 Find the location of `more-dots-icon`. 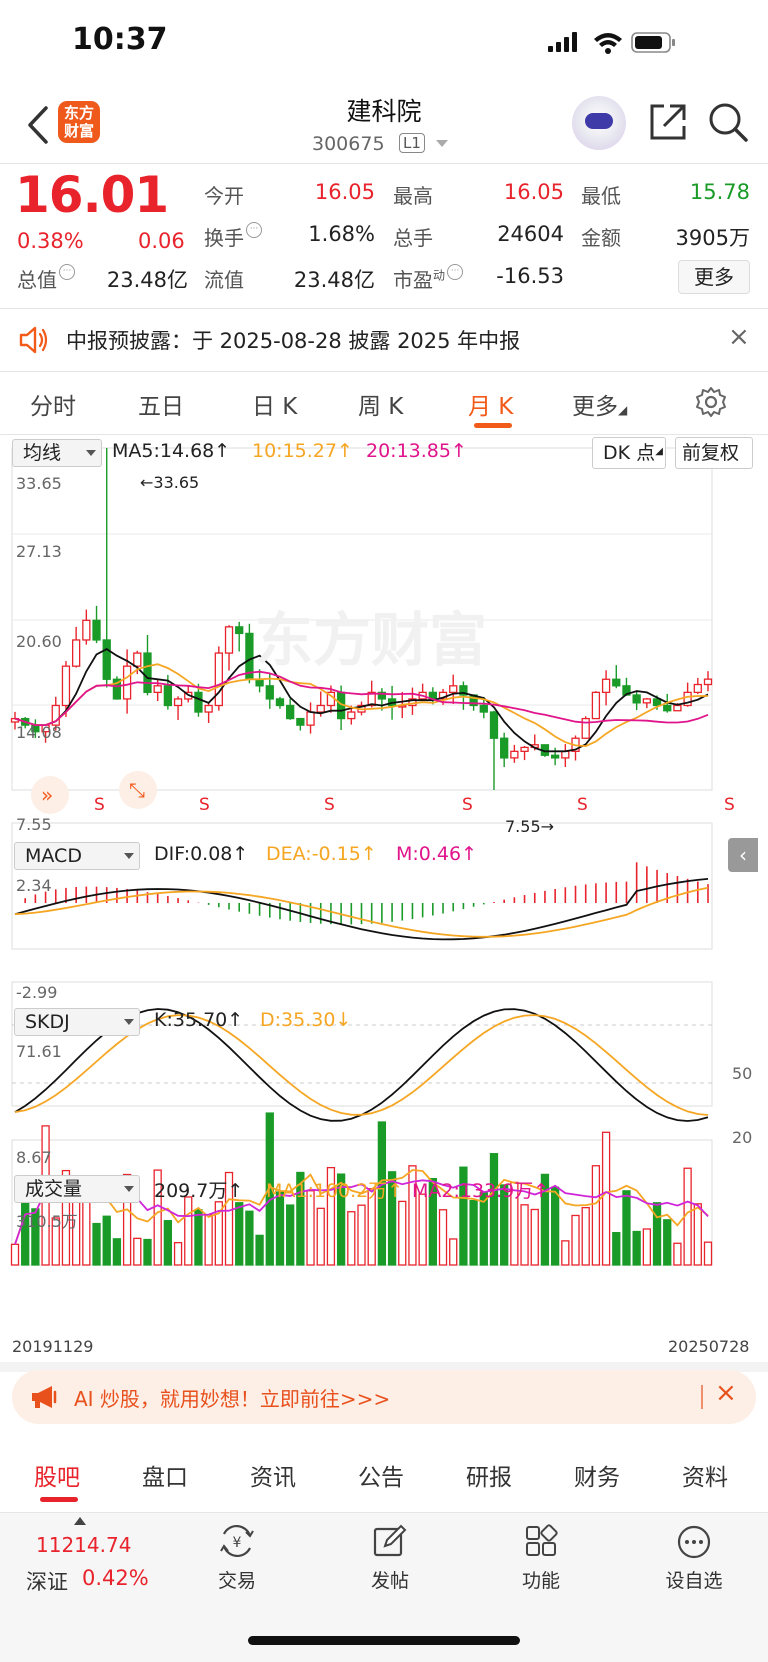

more-dots-icon is located at coordinates (694, 1542).